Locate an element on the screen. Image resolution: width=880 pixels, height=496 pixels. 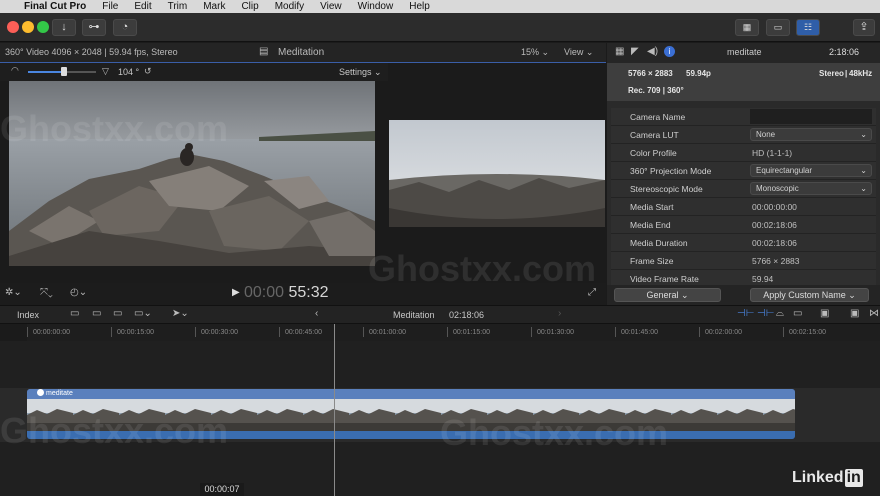
overwrite-clip-icon: ▭⌄ is located at coordinates (143, 313).